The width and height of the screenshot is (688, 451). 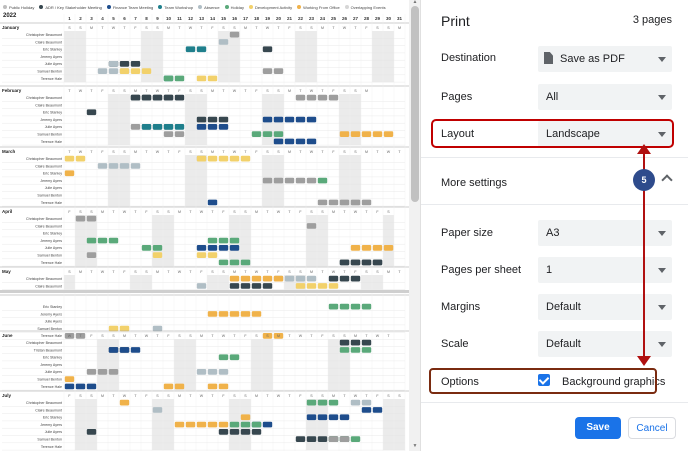 What do you see at coordinates (605, 307) in the screenshot?
I see `margins-select: Default` at bounding box center [605, 307].